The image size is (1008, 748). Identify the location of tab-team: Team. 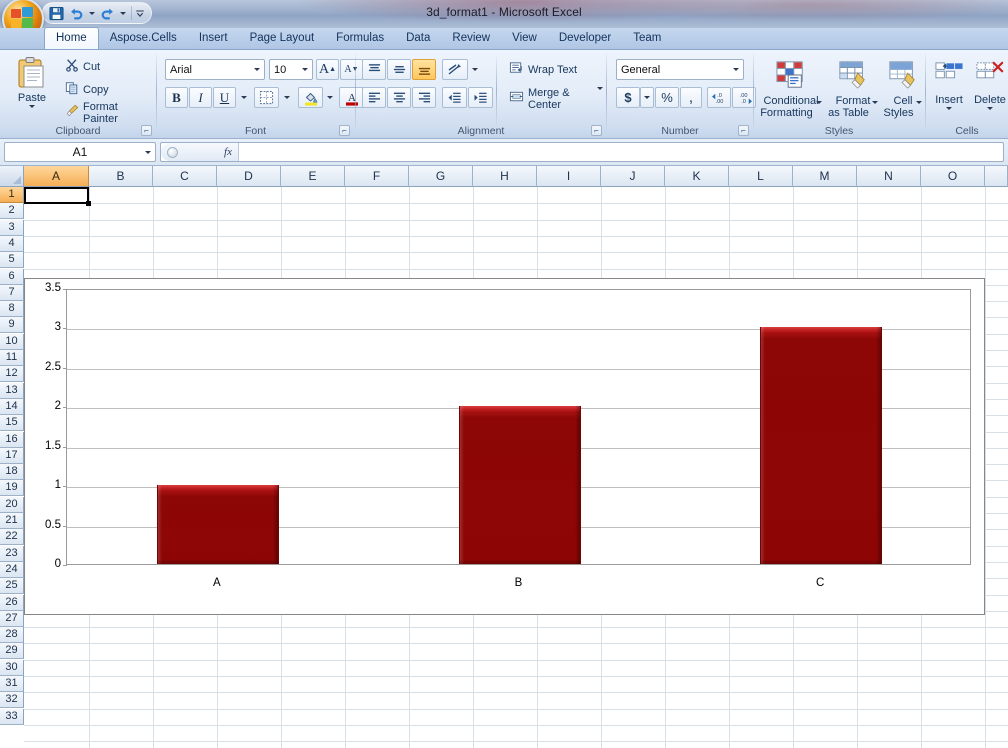
(647, 38).